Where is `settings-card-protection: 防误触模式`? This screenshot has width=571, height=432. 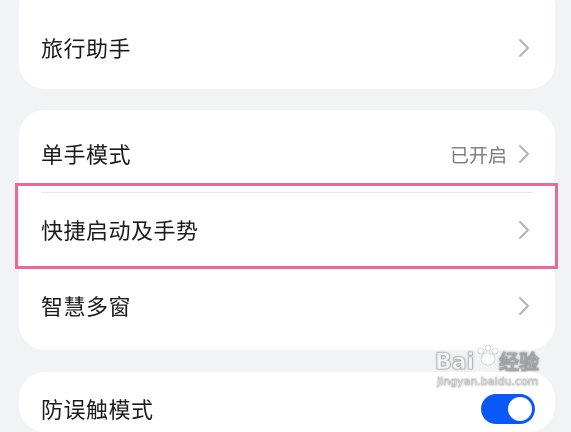 settings-card-protection: 防误触模式 is located at coordinates (287, 402).